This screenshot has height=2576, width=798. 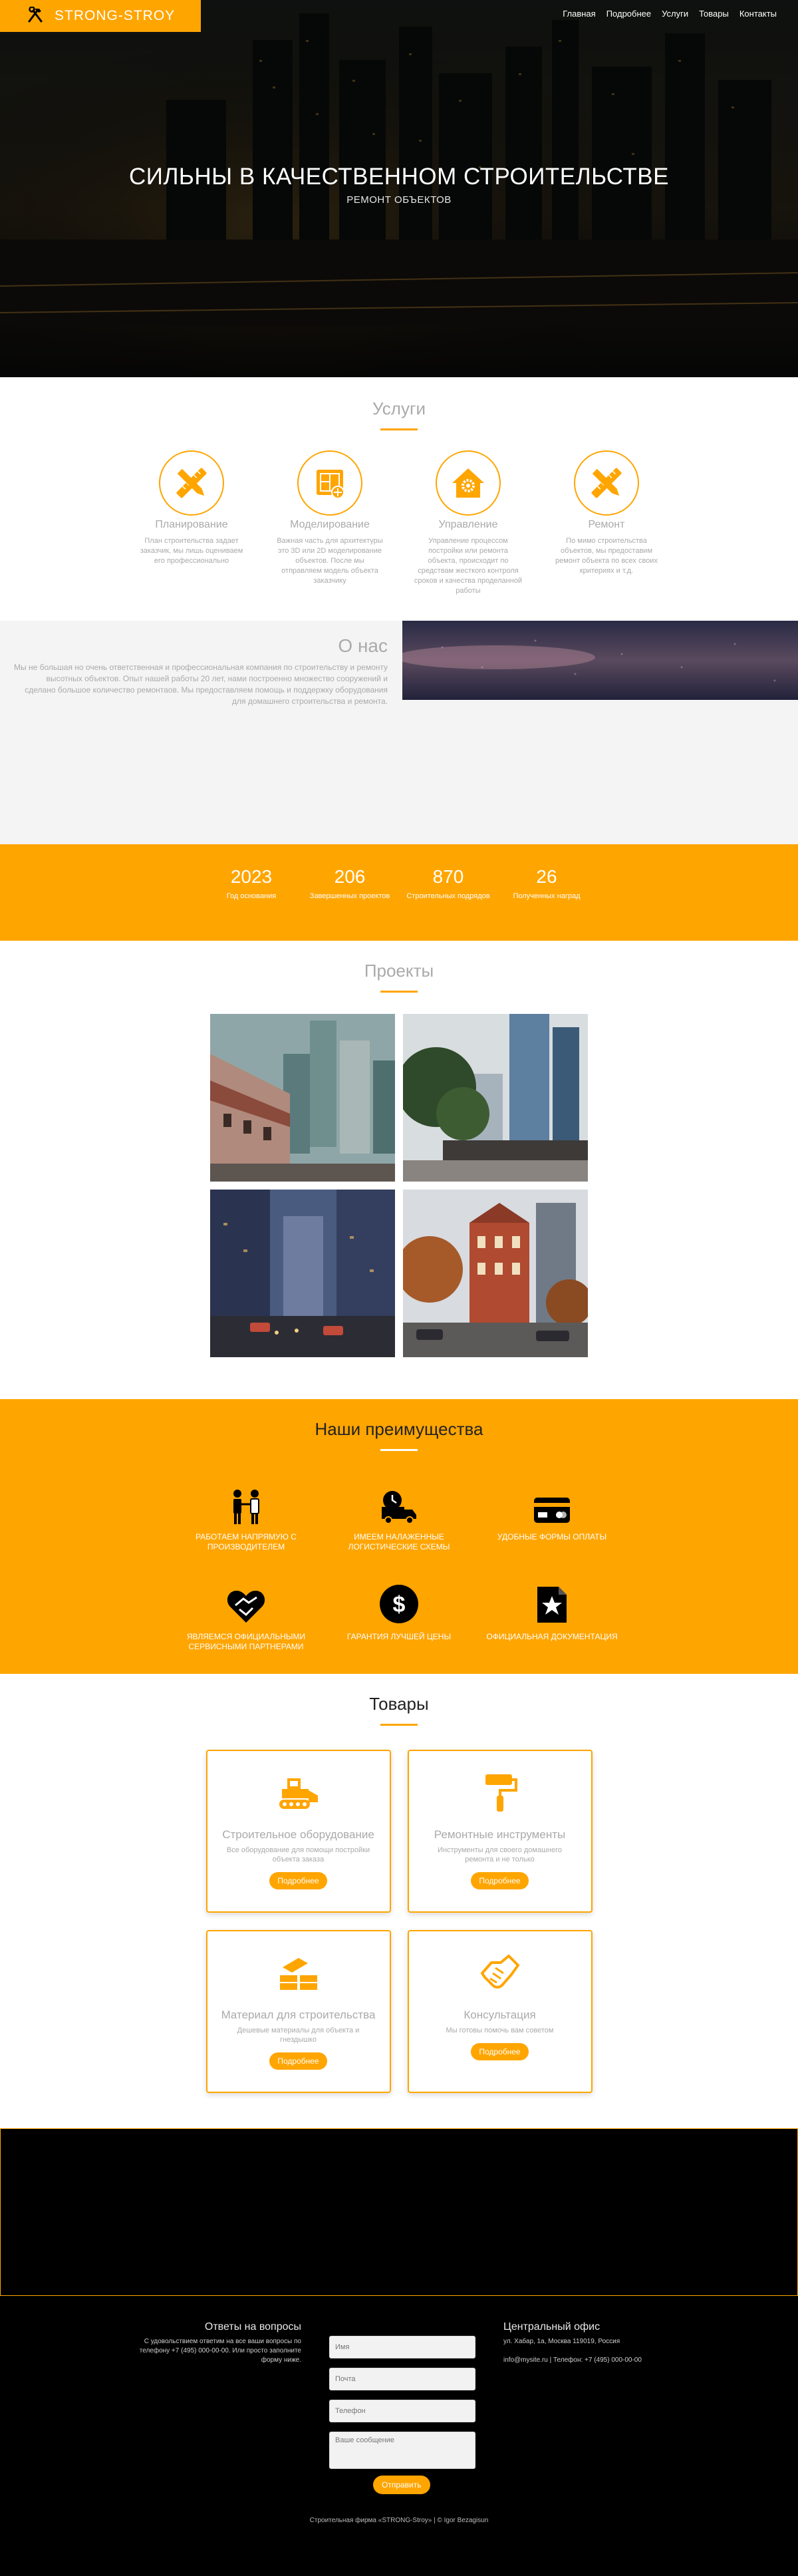 What do you see at coordinates (500, 1793) in the screenshot?
I see `paint-roller-icon` at bounding box center [500, 1793].